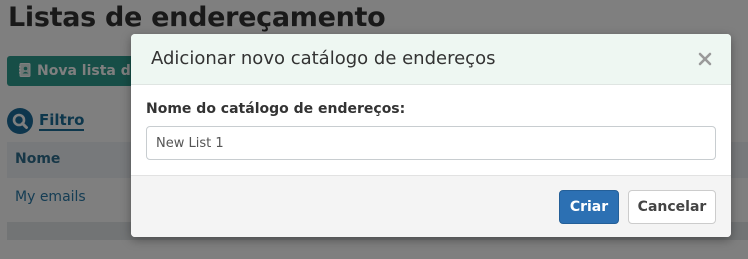 The width and height of the screenshot is (748, 259). What do you see at coordinates (589, 207) in the screenshot?
I see `create-button: Criar` at bounding box center [589, 207].